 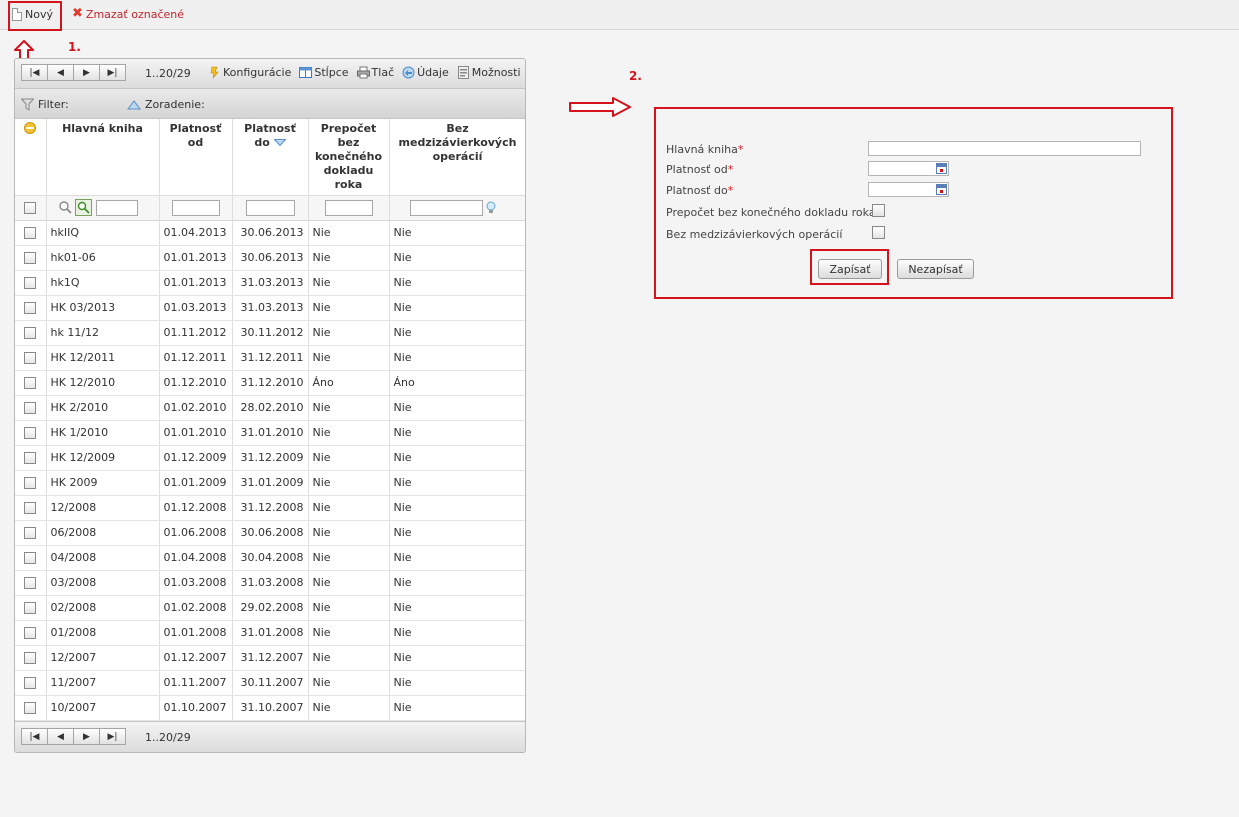 I want to click on next-page-button-bottom: ▶, so click(x=86, y=736).